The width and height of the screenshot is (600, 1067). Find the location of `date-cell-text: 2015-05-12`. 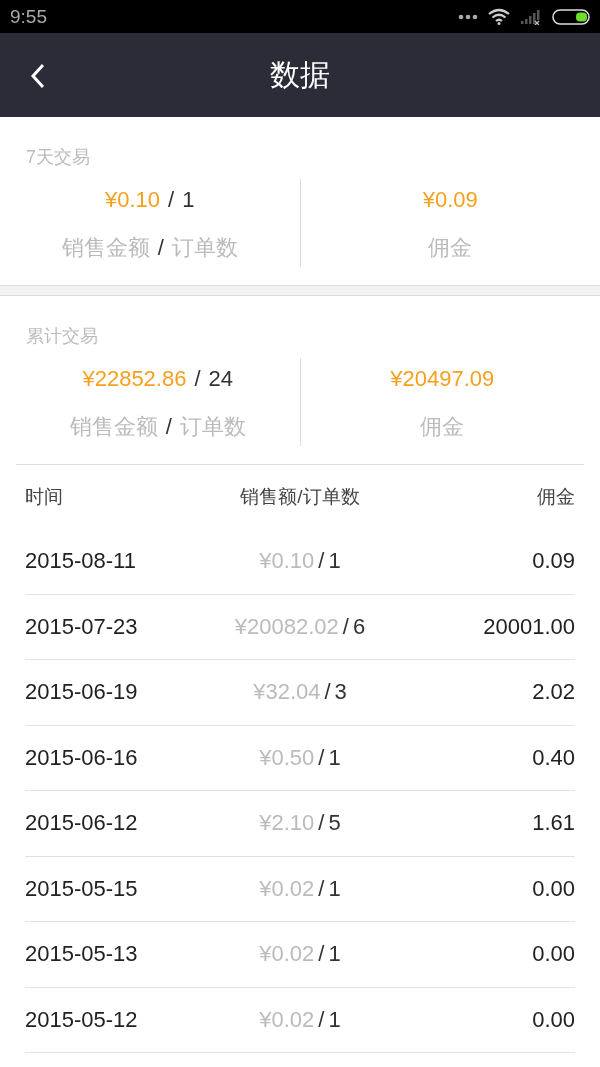

date-cell-text: 2015-05-12 is located at coordinates (82, 1019).